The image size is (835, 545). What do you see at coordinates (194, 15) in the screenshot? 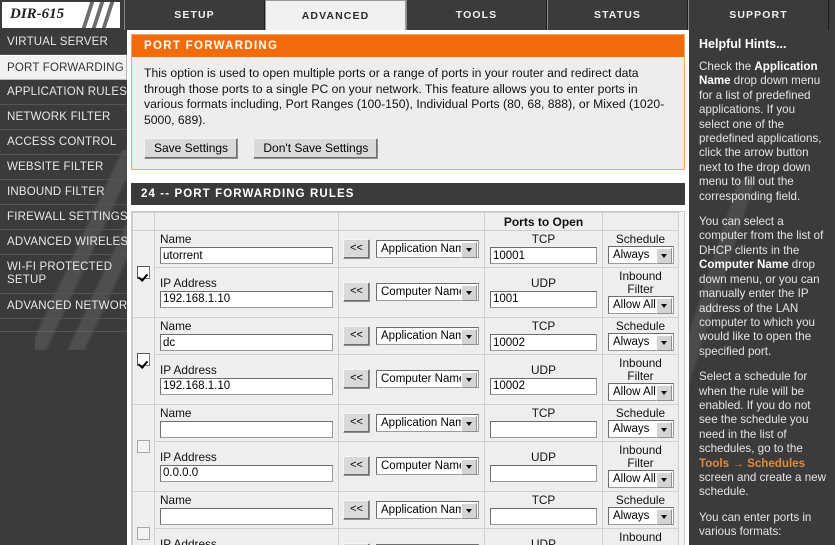
I see `tab-setup: SETUP` at bounding box center [194, 15].